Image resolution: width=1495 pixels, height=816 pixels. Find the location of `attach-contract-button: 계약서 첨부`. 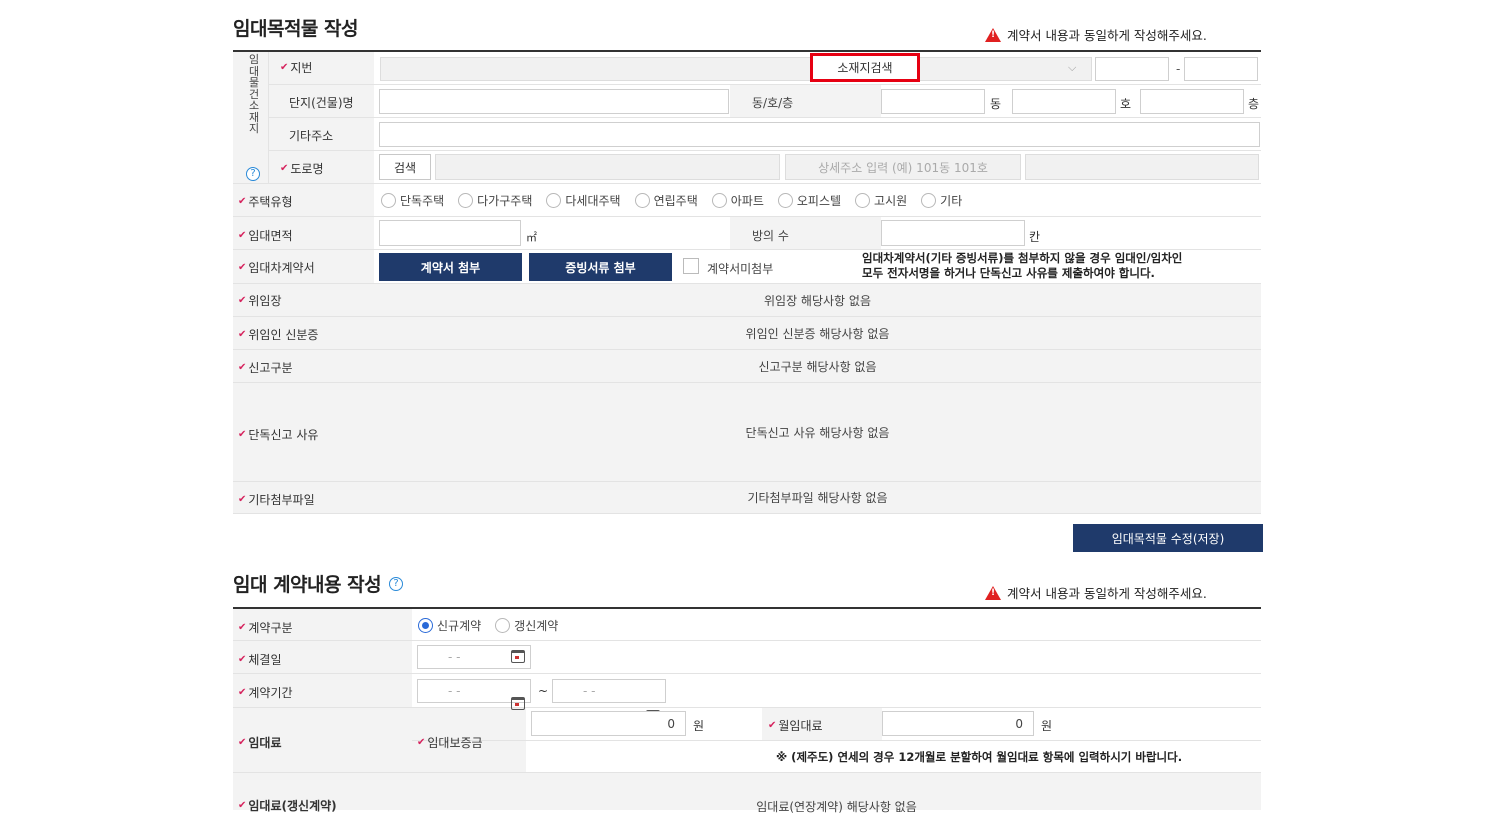

attach-contract-button: 계약서 첨부 is located at coordinates (450, 267).